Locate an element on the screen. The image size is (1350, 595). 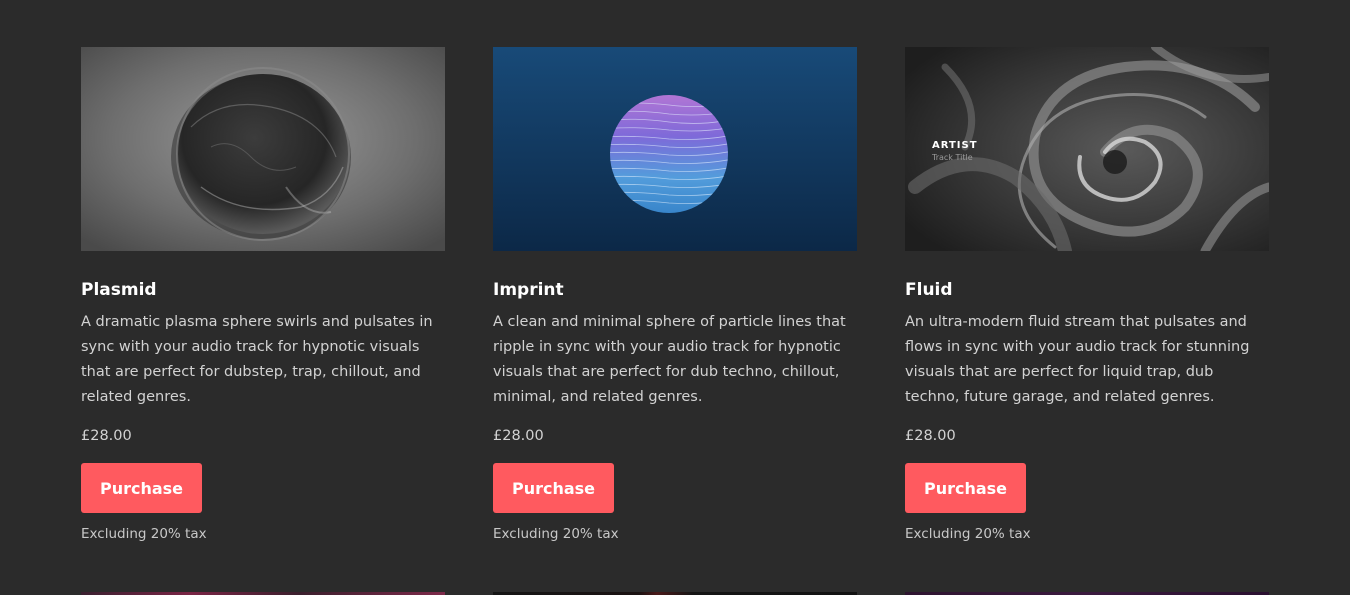
thumbnail-artist-text: ARTIST is located at coordinates (955, 145).